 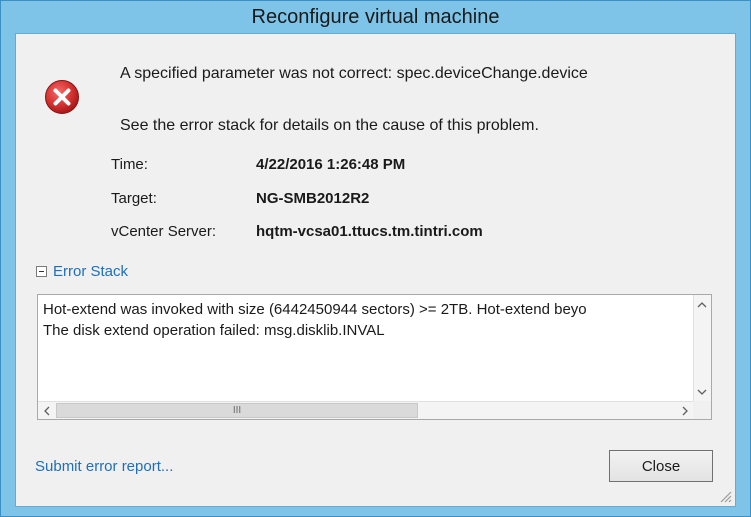 What do you see at coordinates (685, 411) in the screenshot?
I see `scroll-right-icon` at bounding box center [685, 411].